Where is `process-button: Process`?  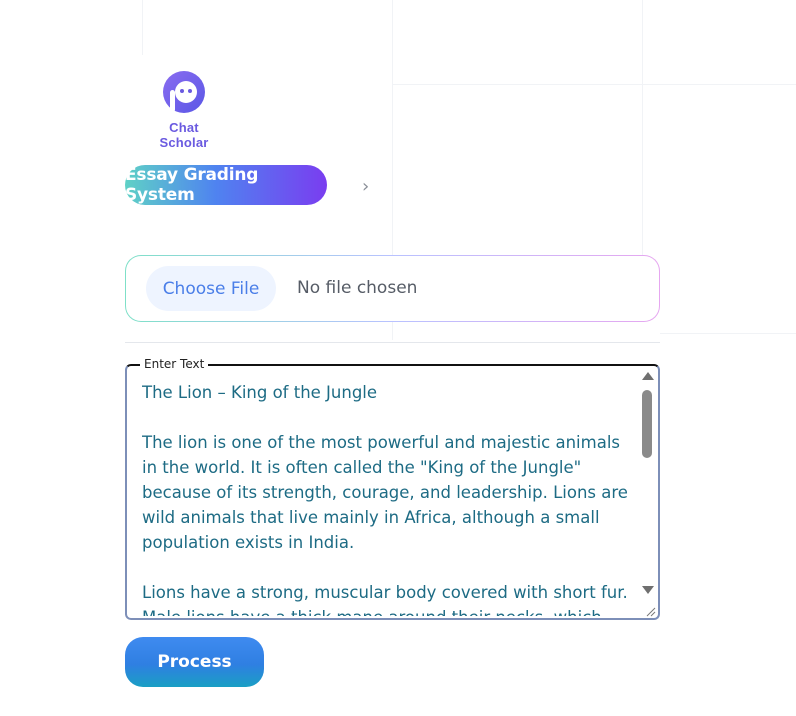
process-button: Process is located at coordinates (194, 662).